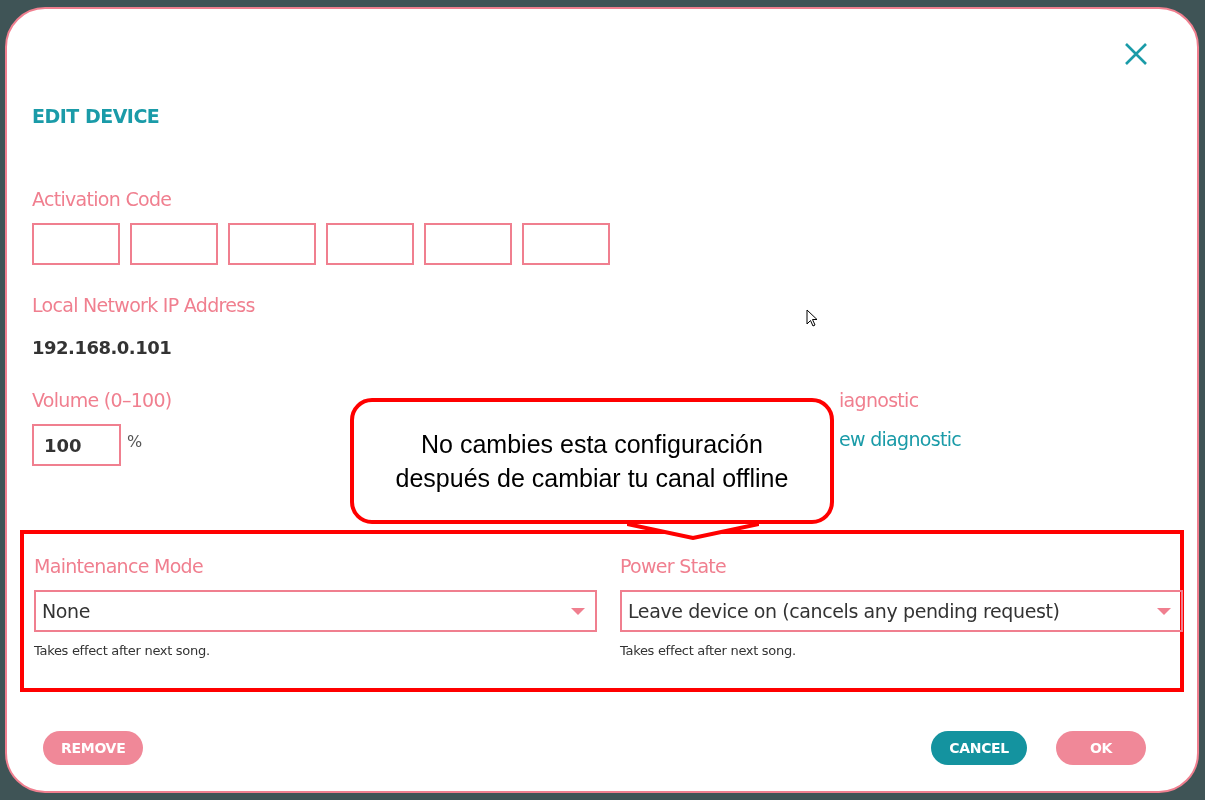 The width and height of the screenshot is (1205, 800). Describe the element at coordinates (76, 445) in the screenshot. I see `volume-field: 100` at that location.